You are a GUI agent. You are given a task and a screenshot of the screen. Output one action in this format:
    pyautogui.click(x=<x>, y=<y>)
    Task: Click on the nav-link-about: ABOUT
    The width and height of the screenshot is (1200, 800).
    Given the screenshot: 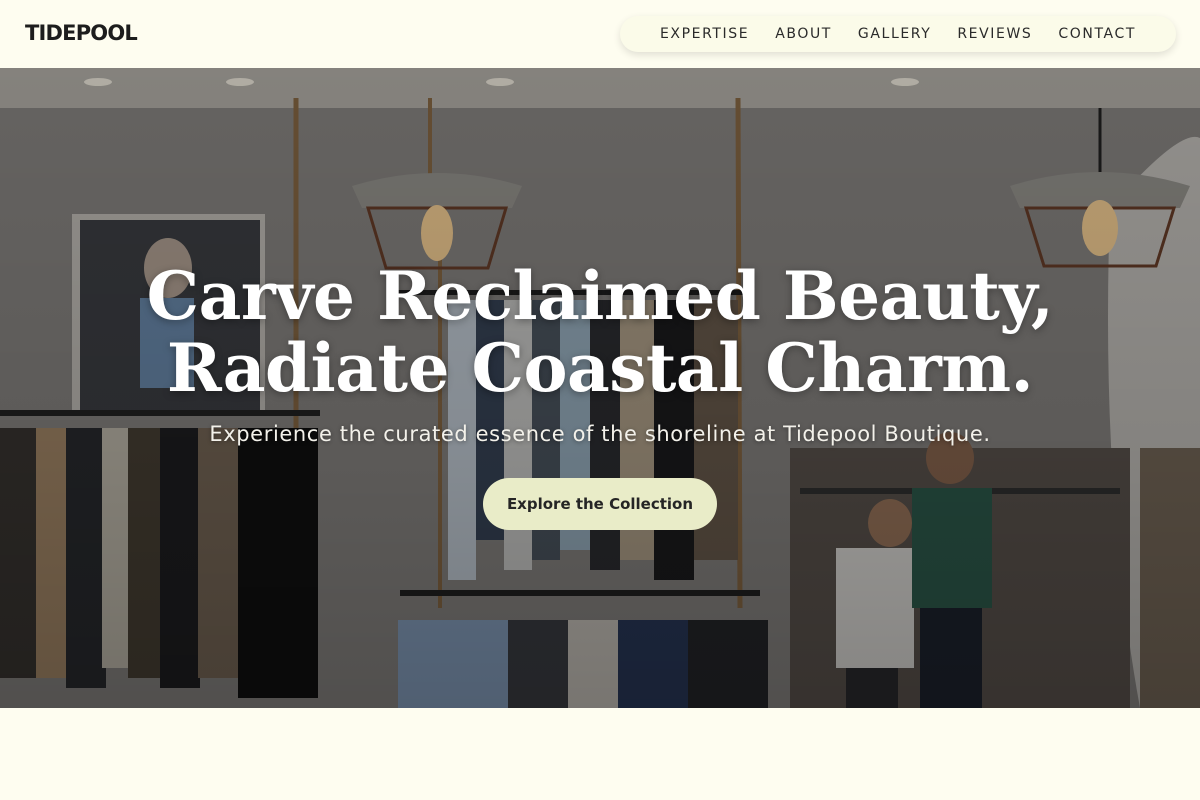 What is the action you would take?
    pyautogui.click(x=803, y=34)
    